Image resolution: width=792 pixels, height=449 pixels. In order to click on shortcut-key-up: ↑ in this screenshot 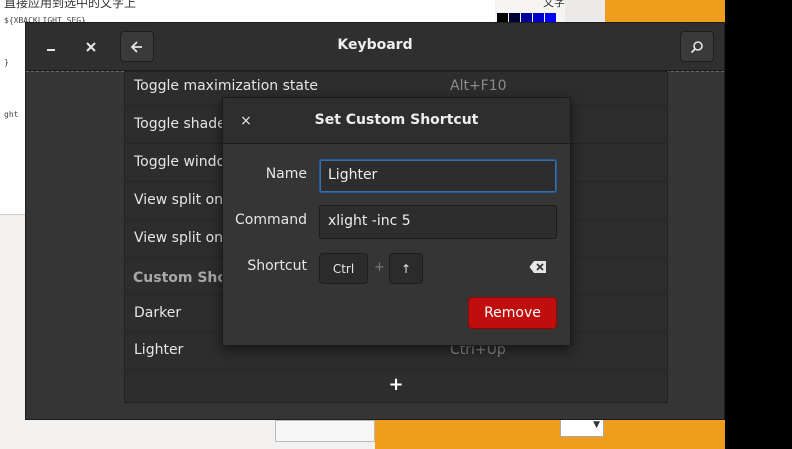, I will do `click(406, 268)`.